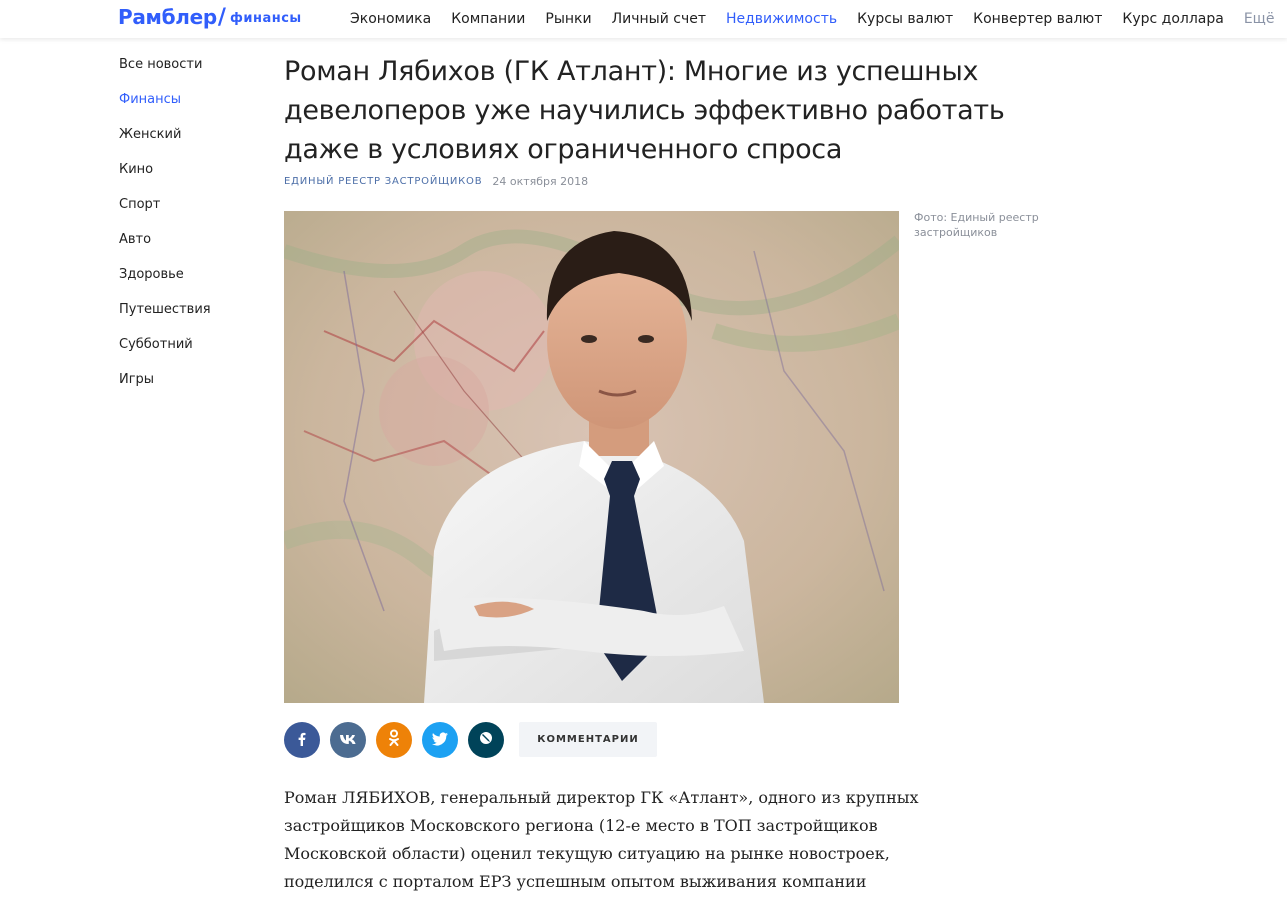 The height and width of the screenshot is (897, 1287). I want to click on logo-slash: /, so click(221, 17).